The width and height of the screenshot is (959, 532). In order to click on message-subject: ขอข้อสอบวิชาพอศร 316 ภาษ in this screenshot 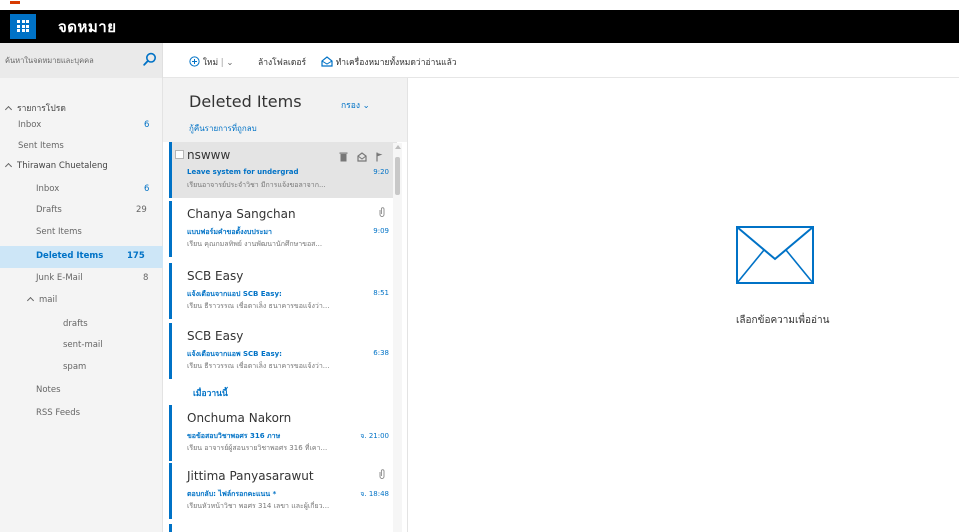, I will do `click(234, 436)`.